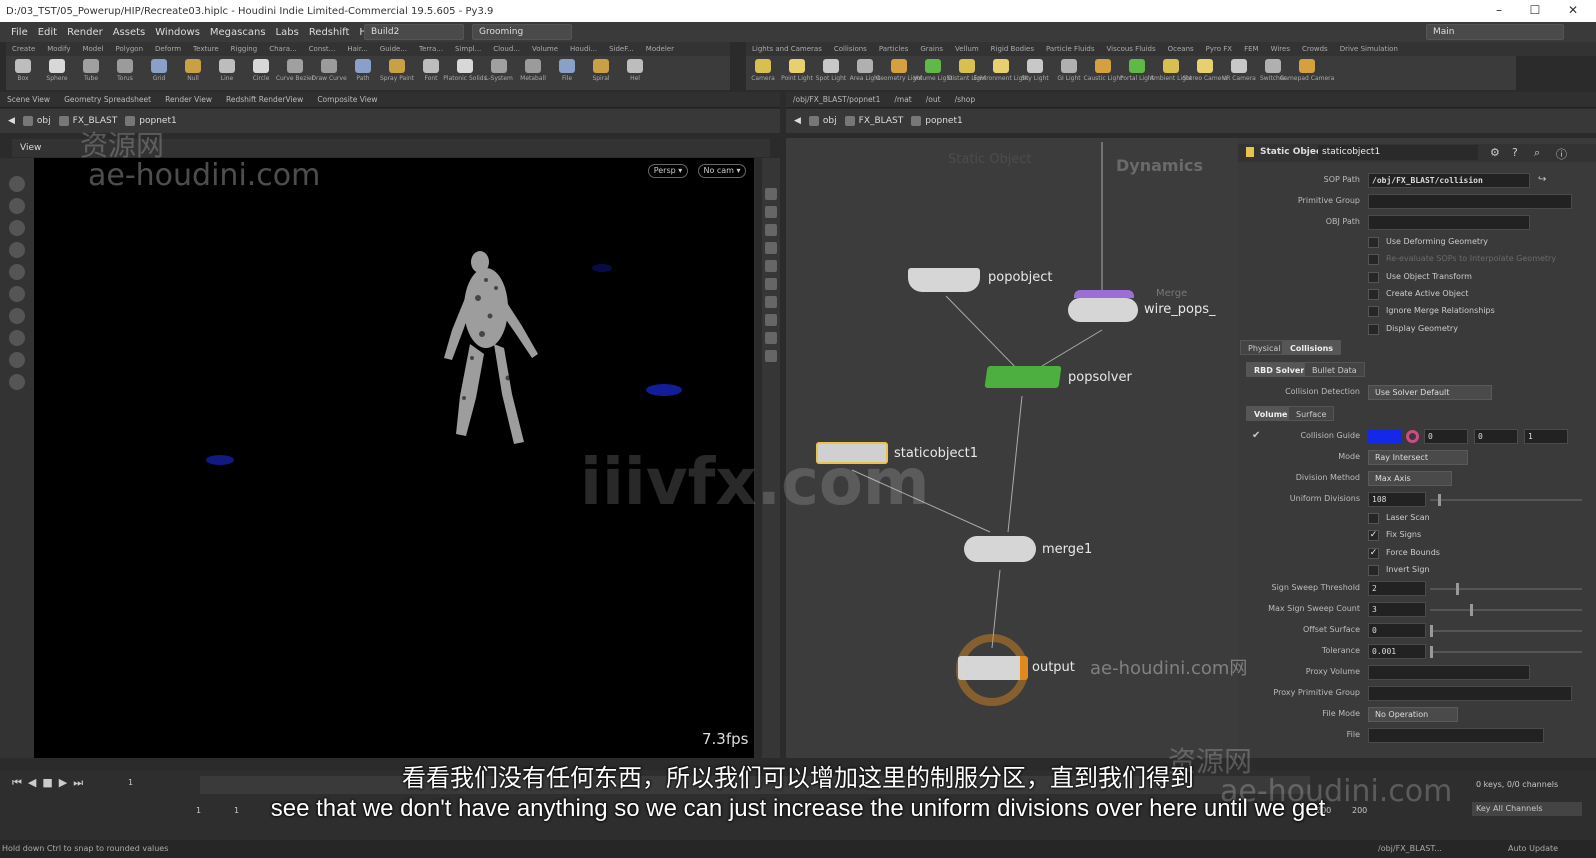 The height and width of the screenshot is (858, 1596). Describe the element at coordinates (1131, 49) in the screenshot. I see `shelf-tab-viscous-fluids: Viscous Fluids` at that location.